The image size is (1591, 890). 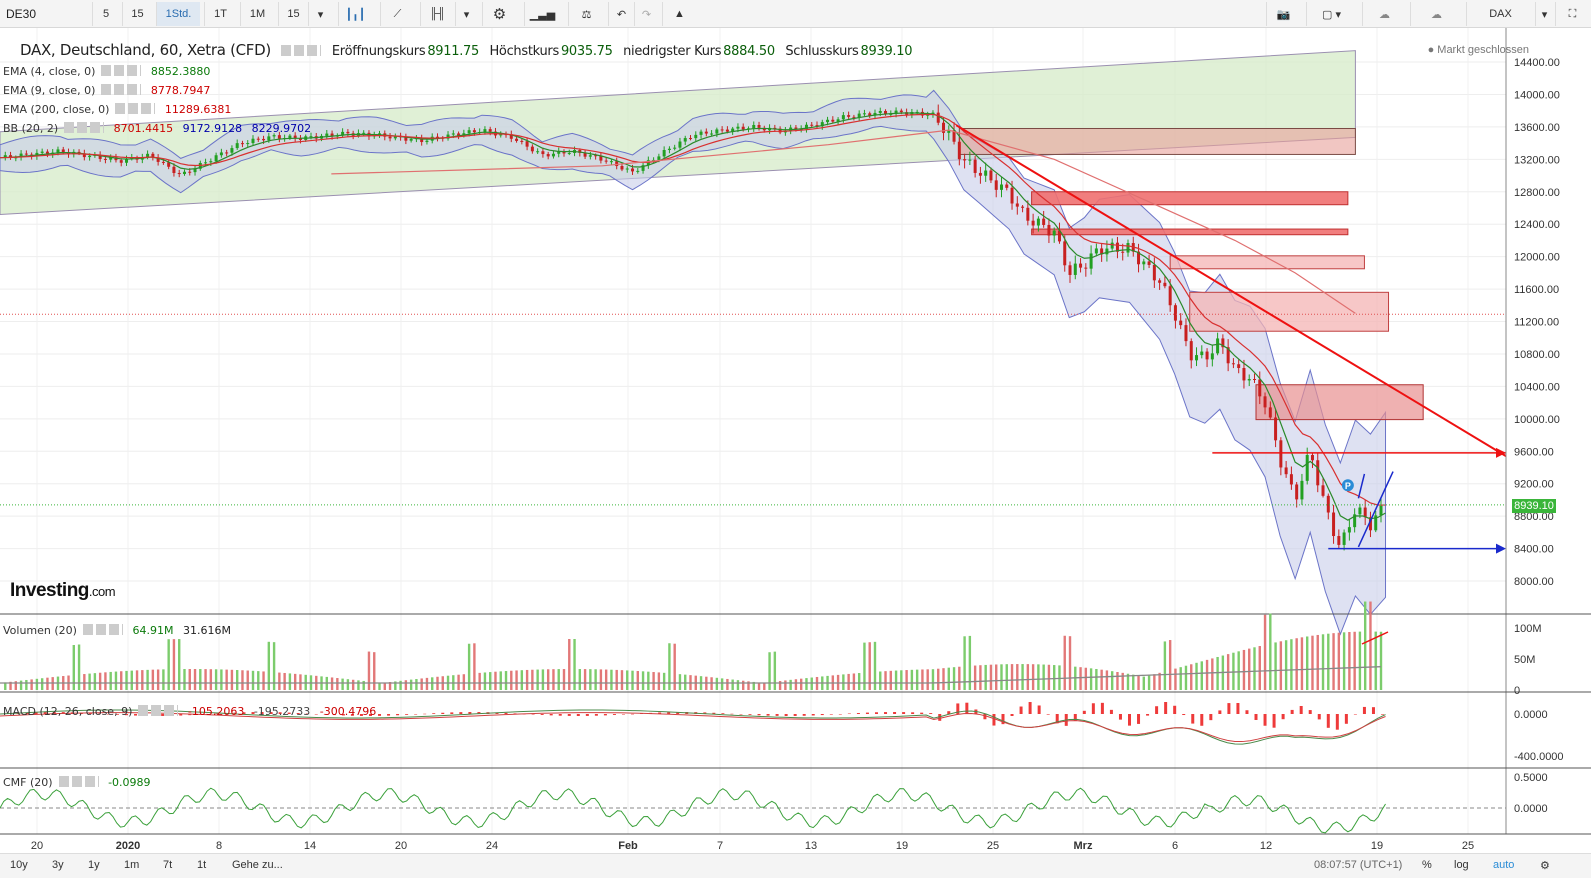 I want to click on fullscreen-button: ⛶, so click(x=1572, y=14).